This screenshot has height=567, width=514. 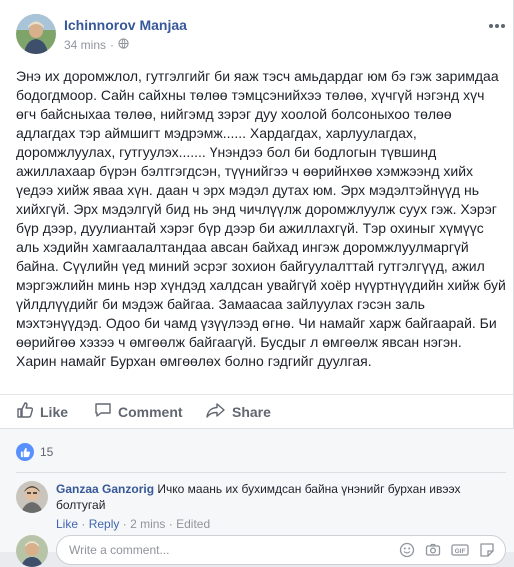 I want to click on globe-icon, so click(x=123, y=45).